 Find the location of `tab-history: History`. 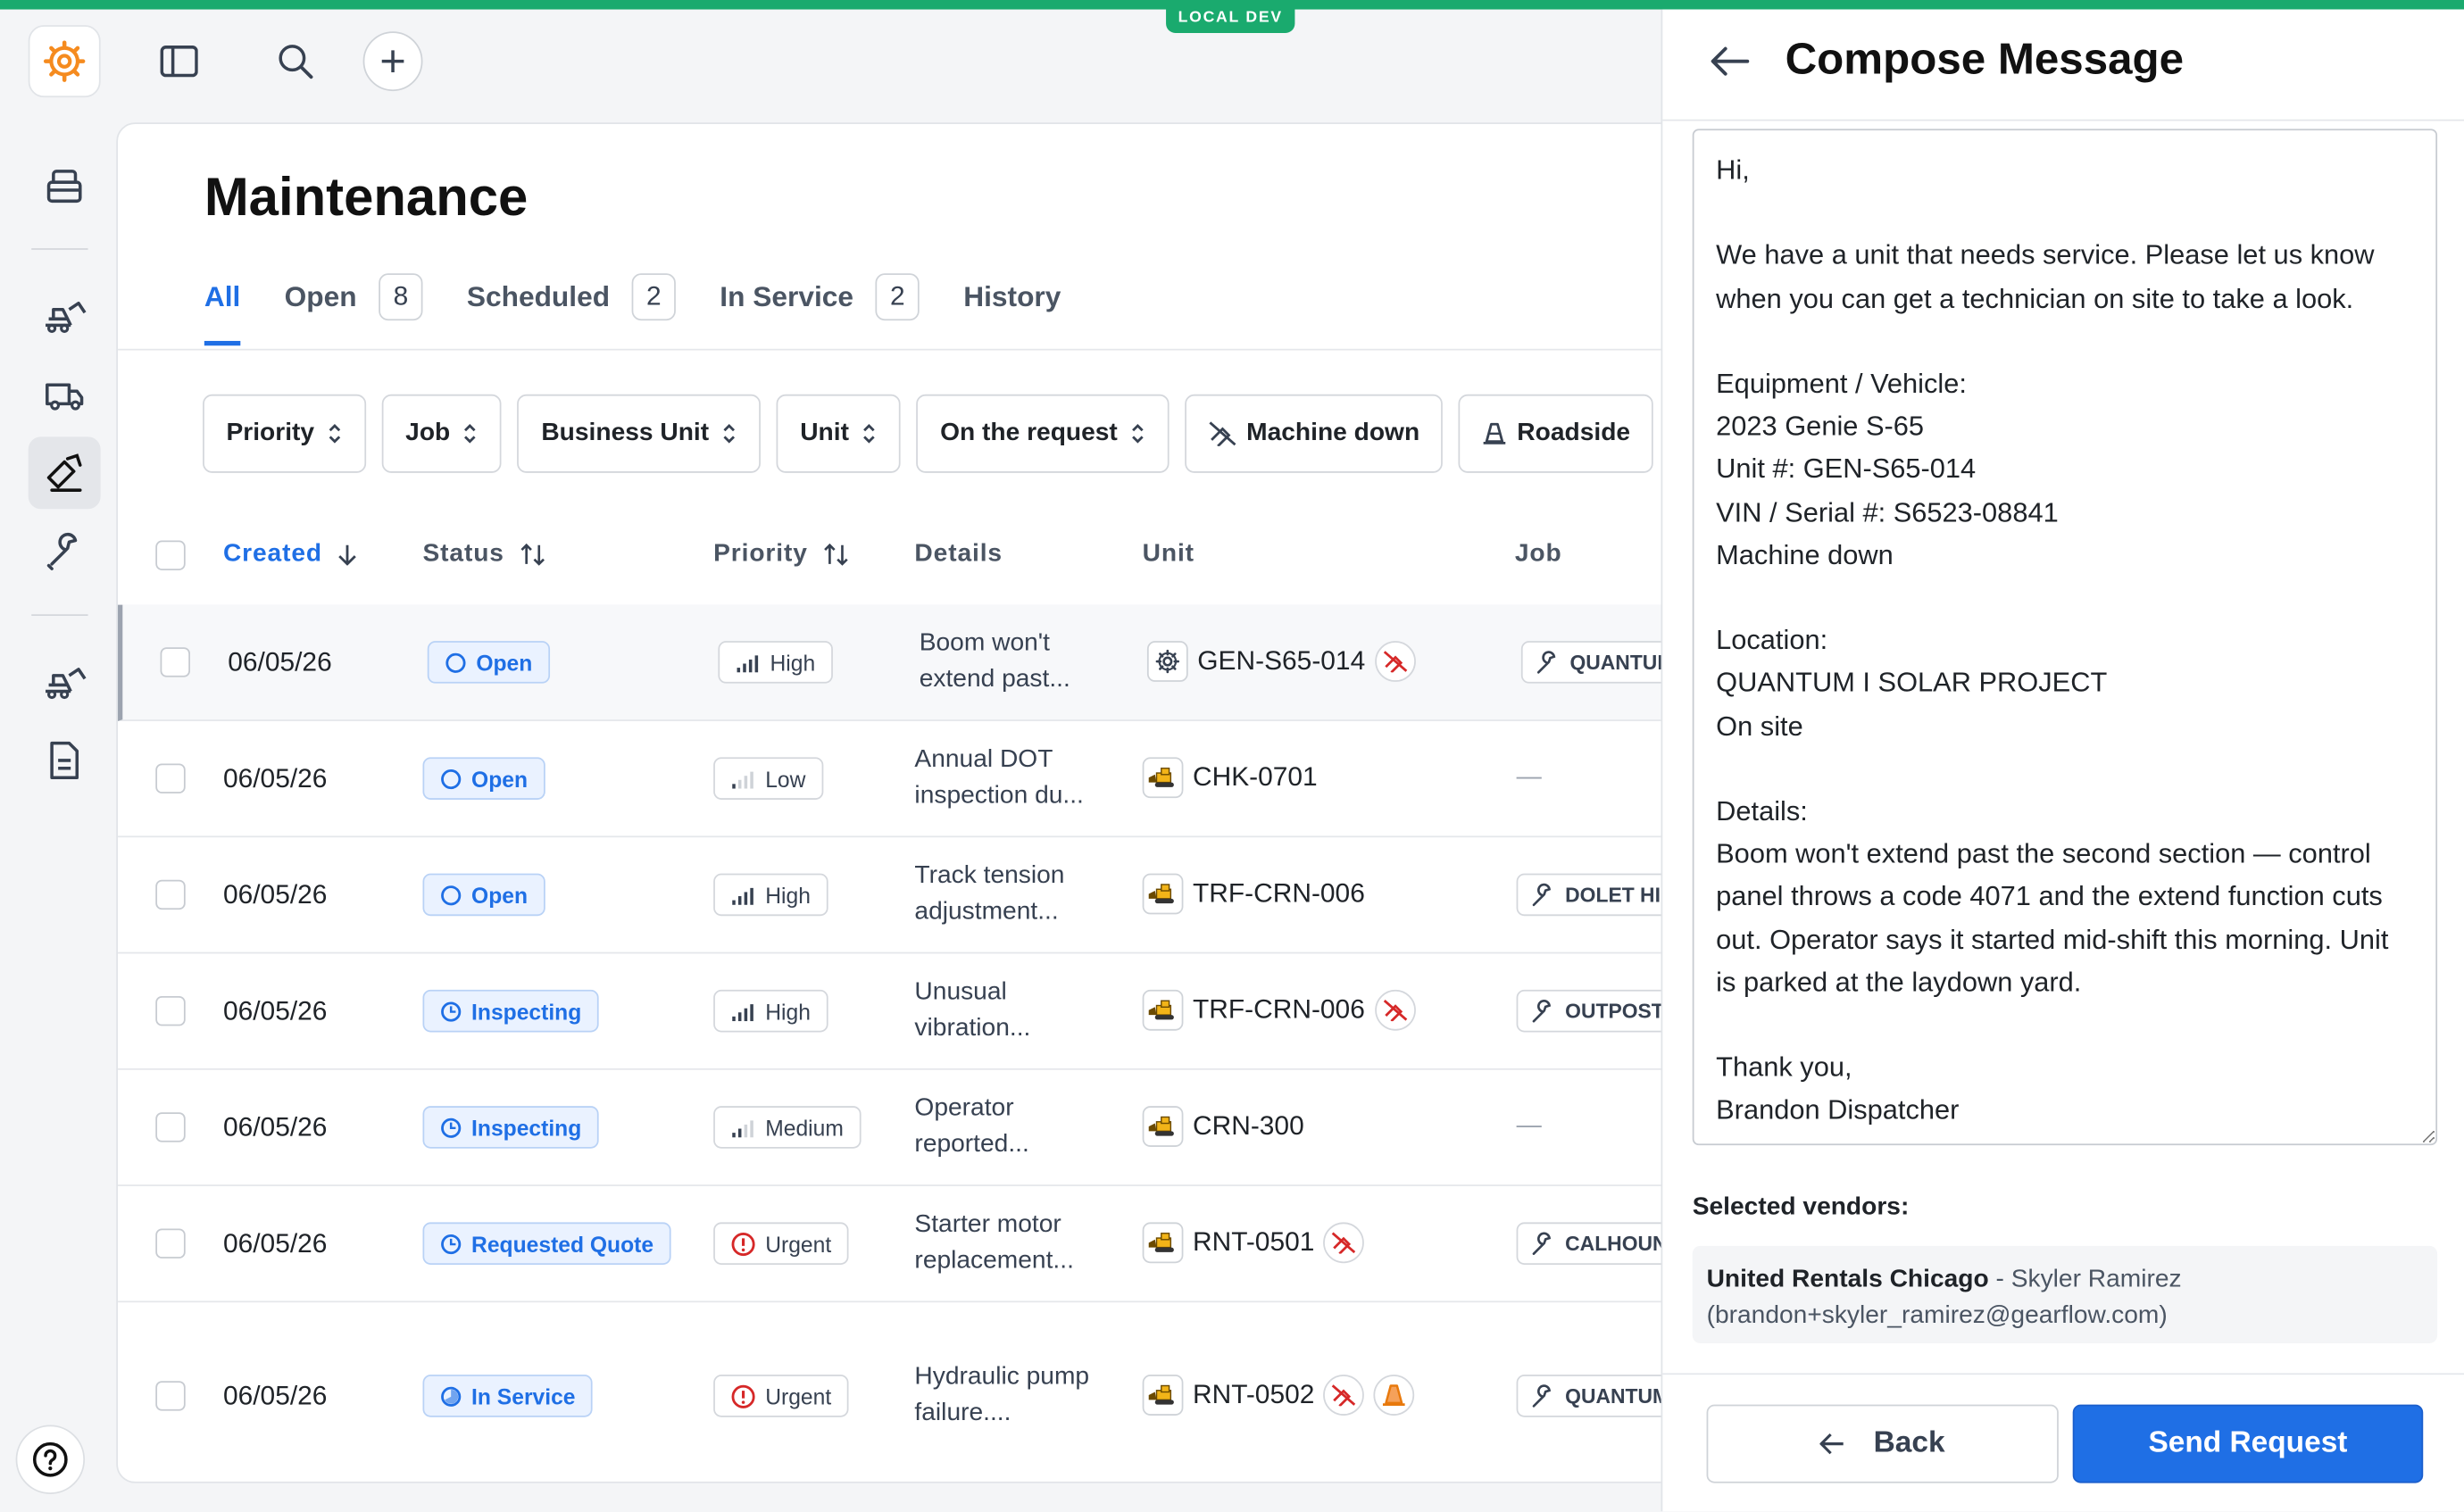

tab-history: History is located at coordinates (1012, 297).